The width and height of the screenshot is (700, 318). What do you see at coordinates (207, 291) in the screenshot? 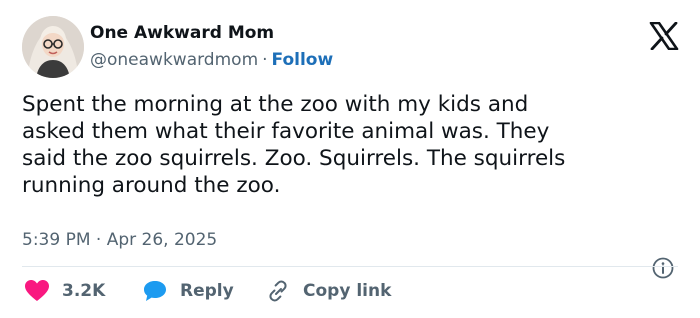
I see `reply-label: Reply` at bounding box center [207, 291].